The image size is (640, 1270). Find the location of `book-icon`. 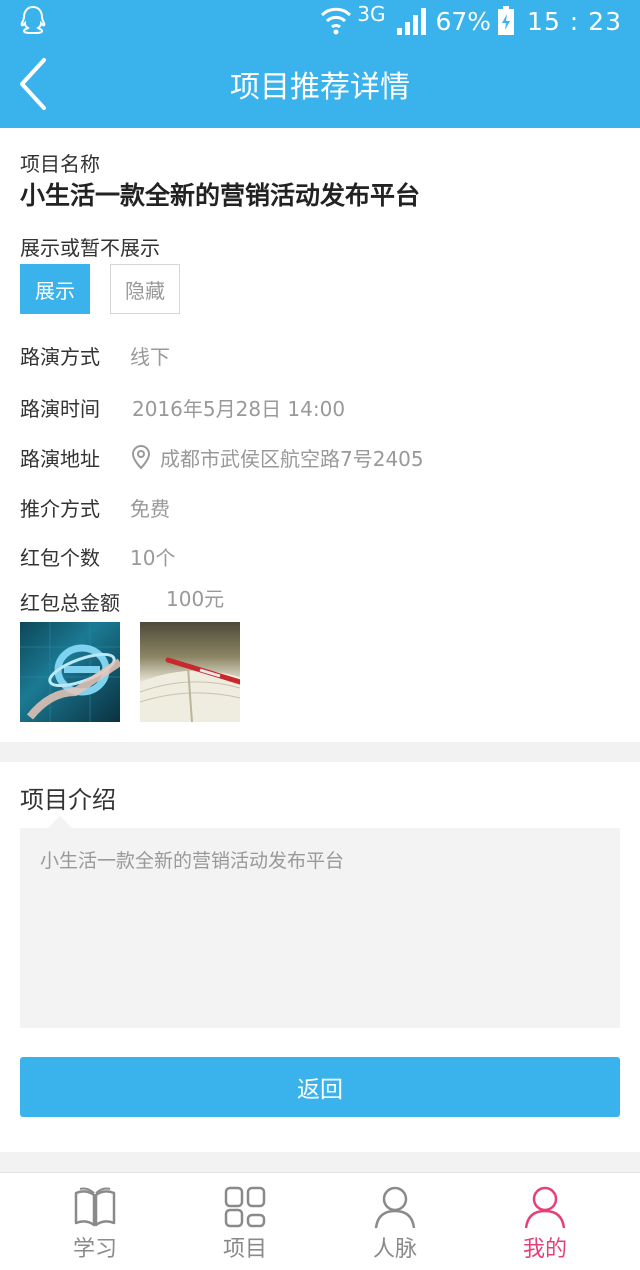

book-icon is located at coordinates (95, 1207).